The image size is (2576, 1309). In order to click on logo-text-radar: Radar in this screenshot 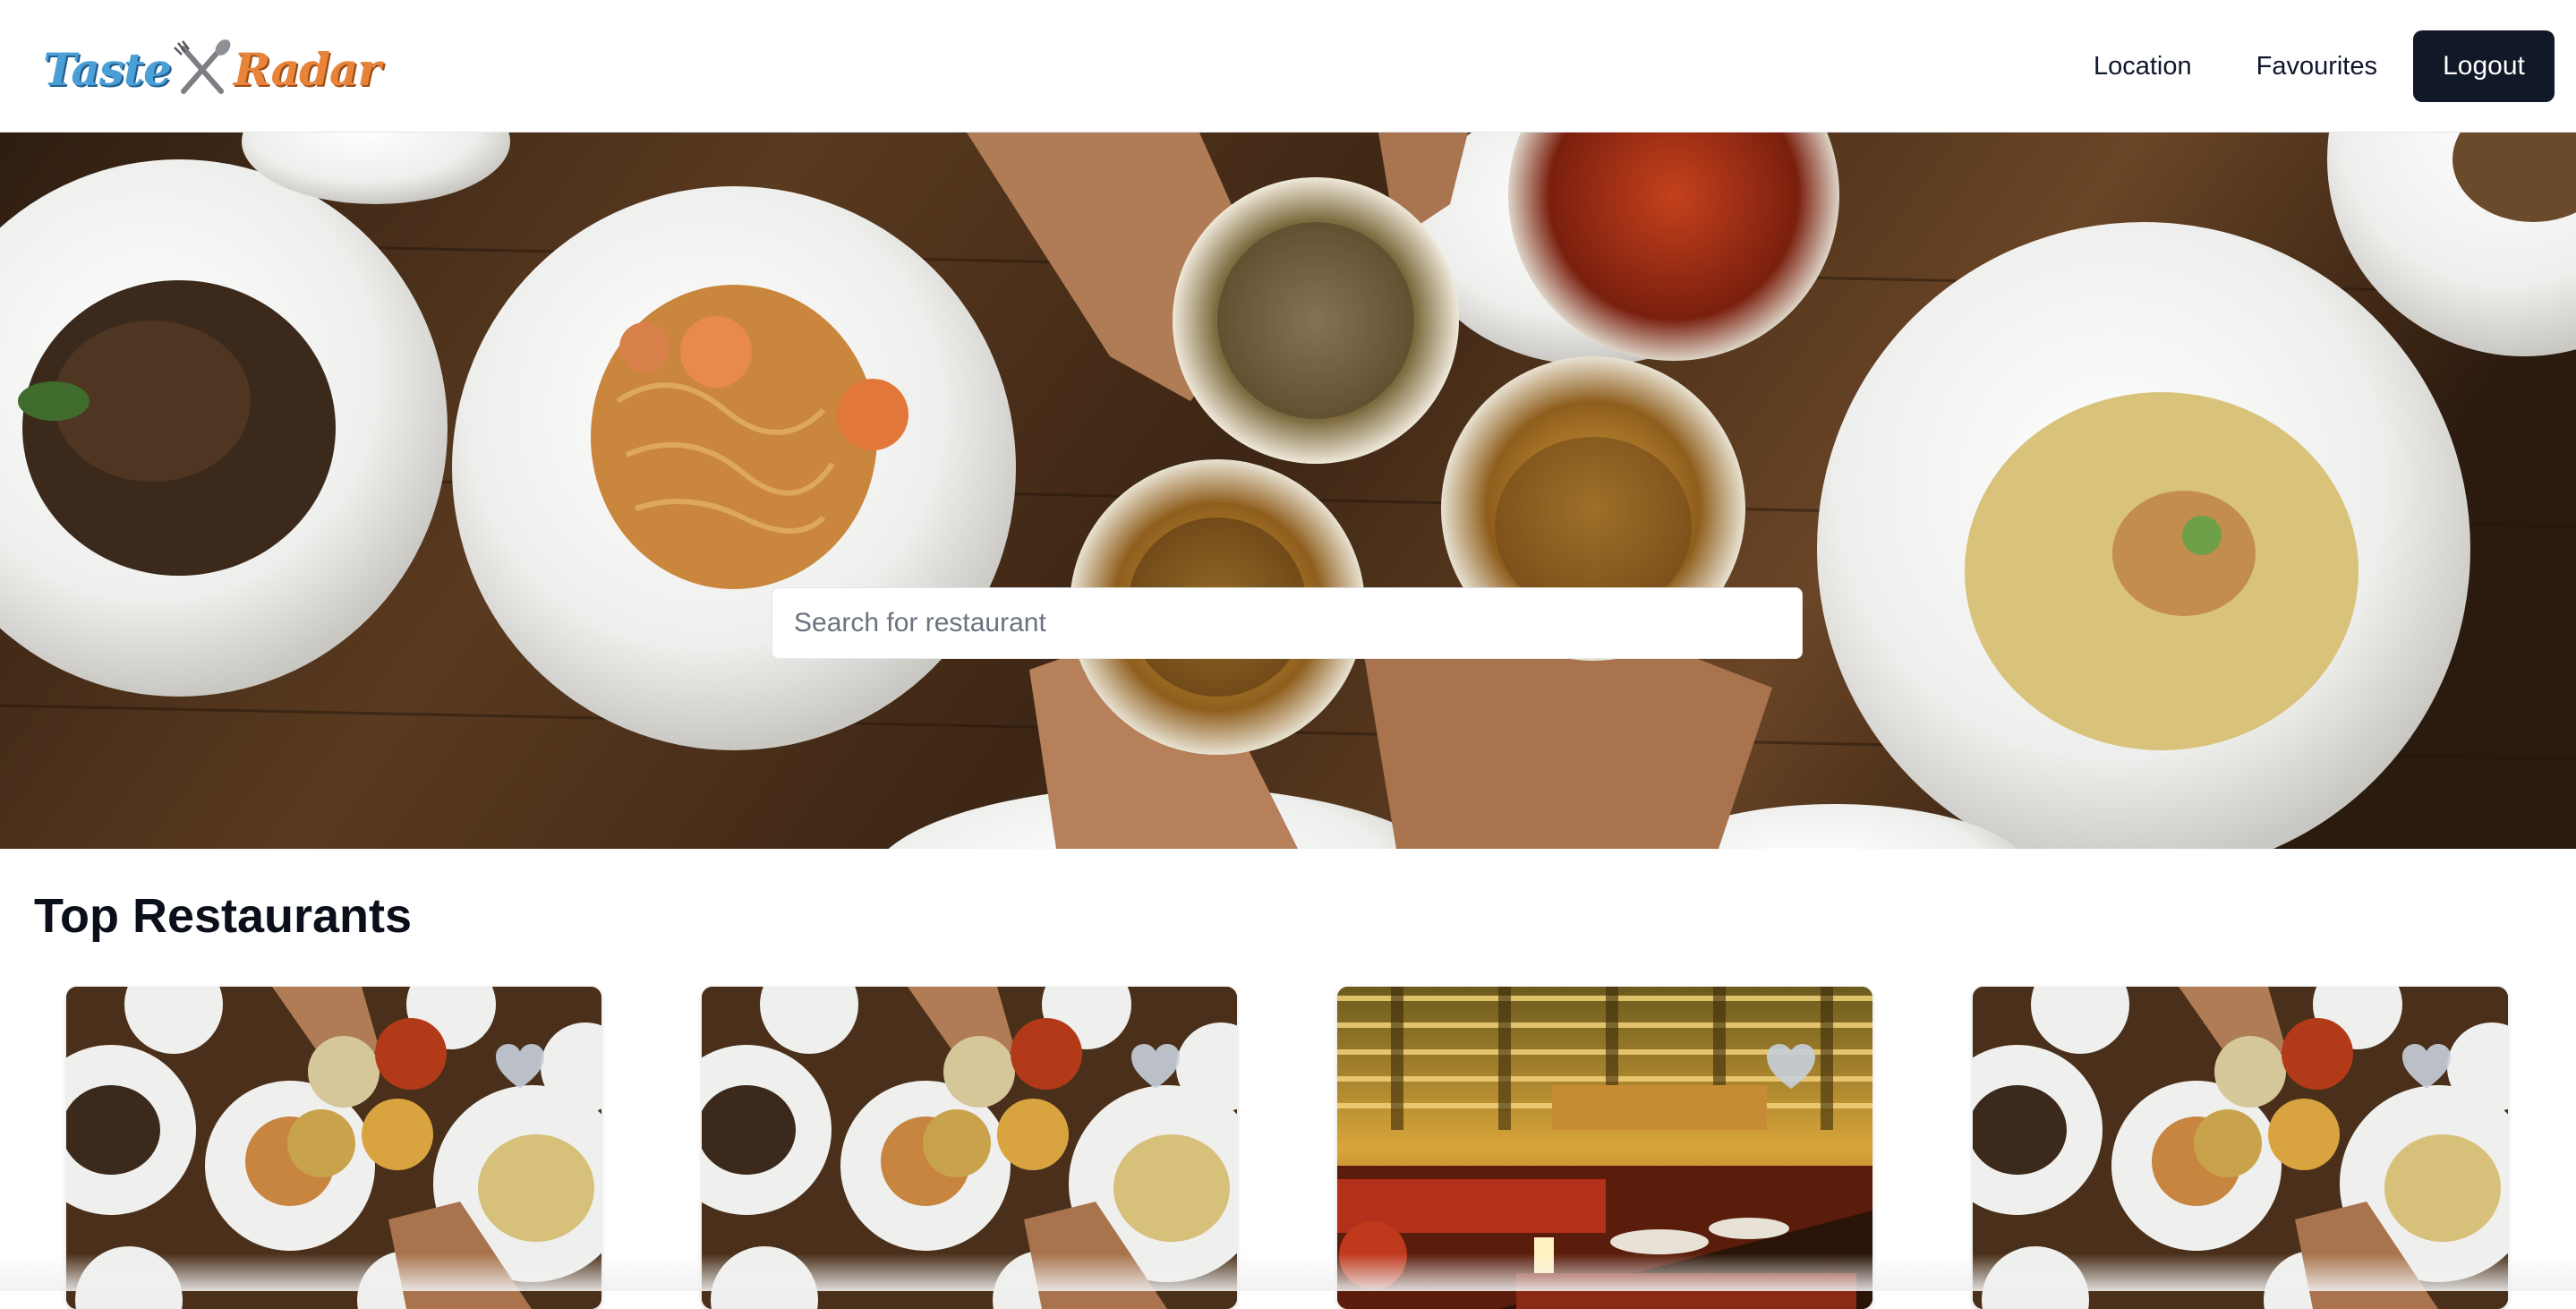, I will do `click(307, 69)`.